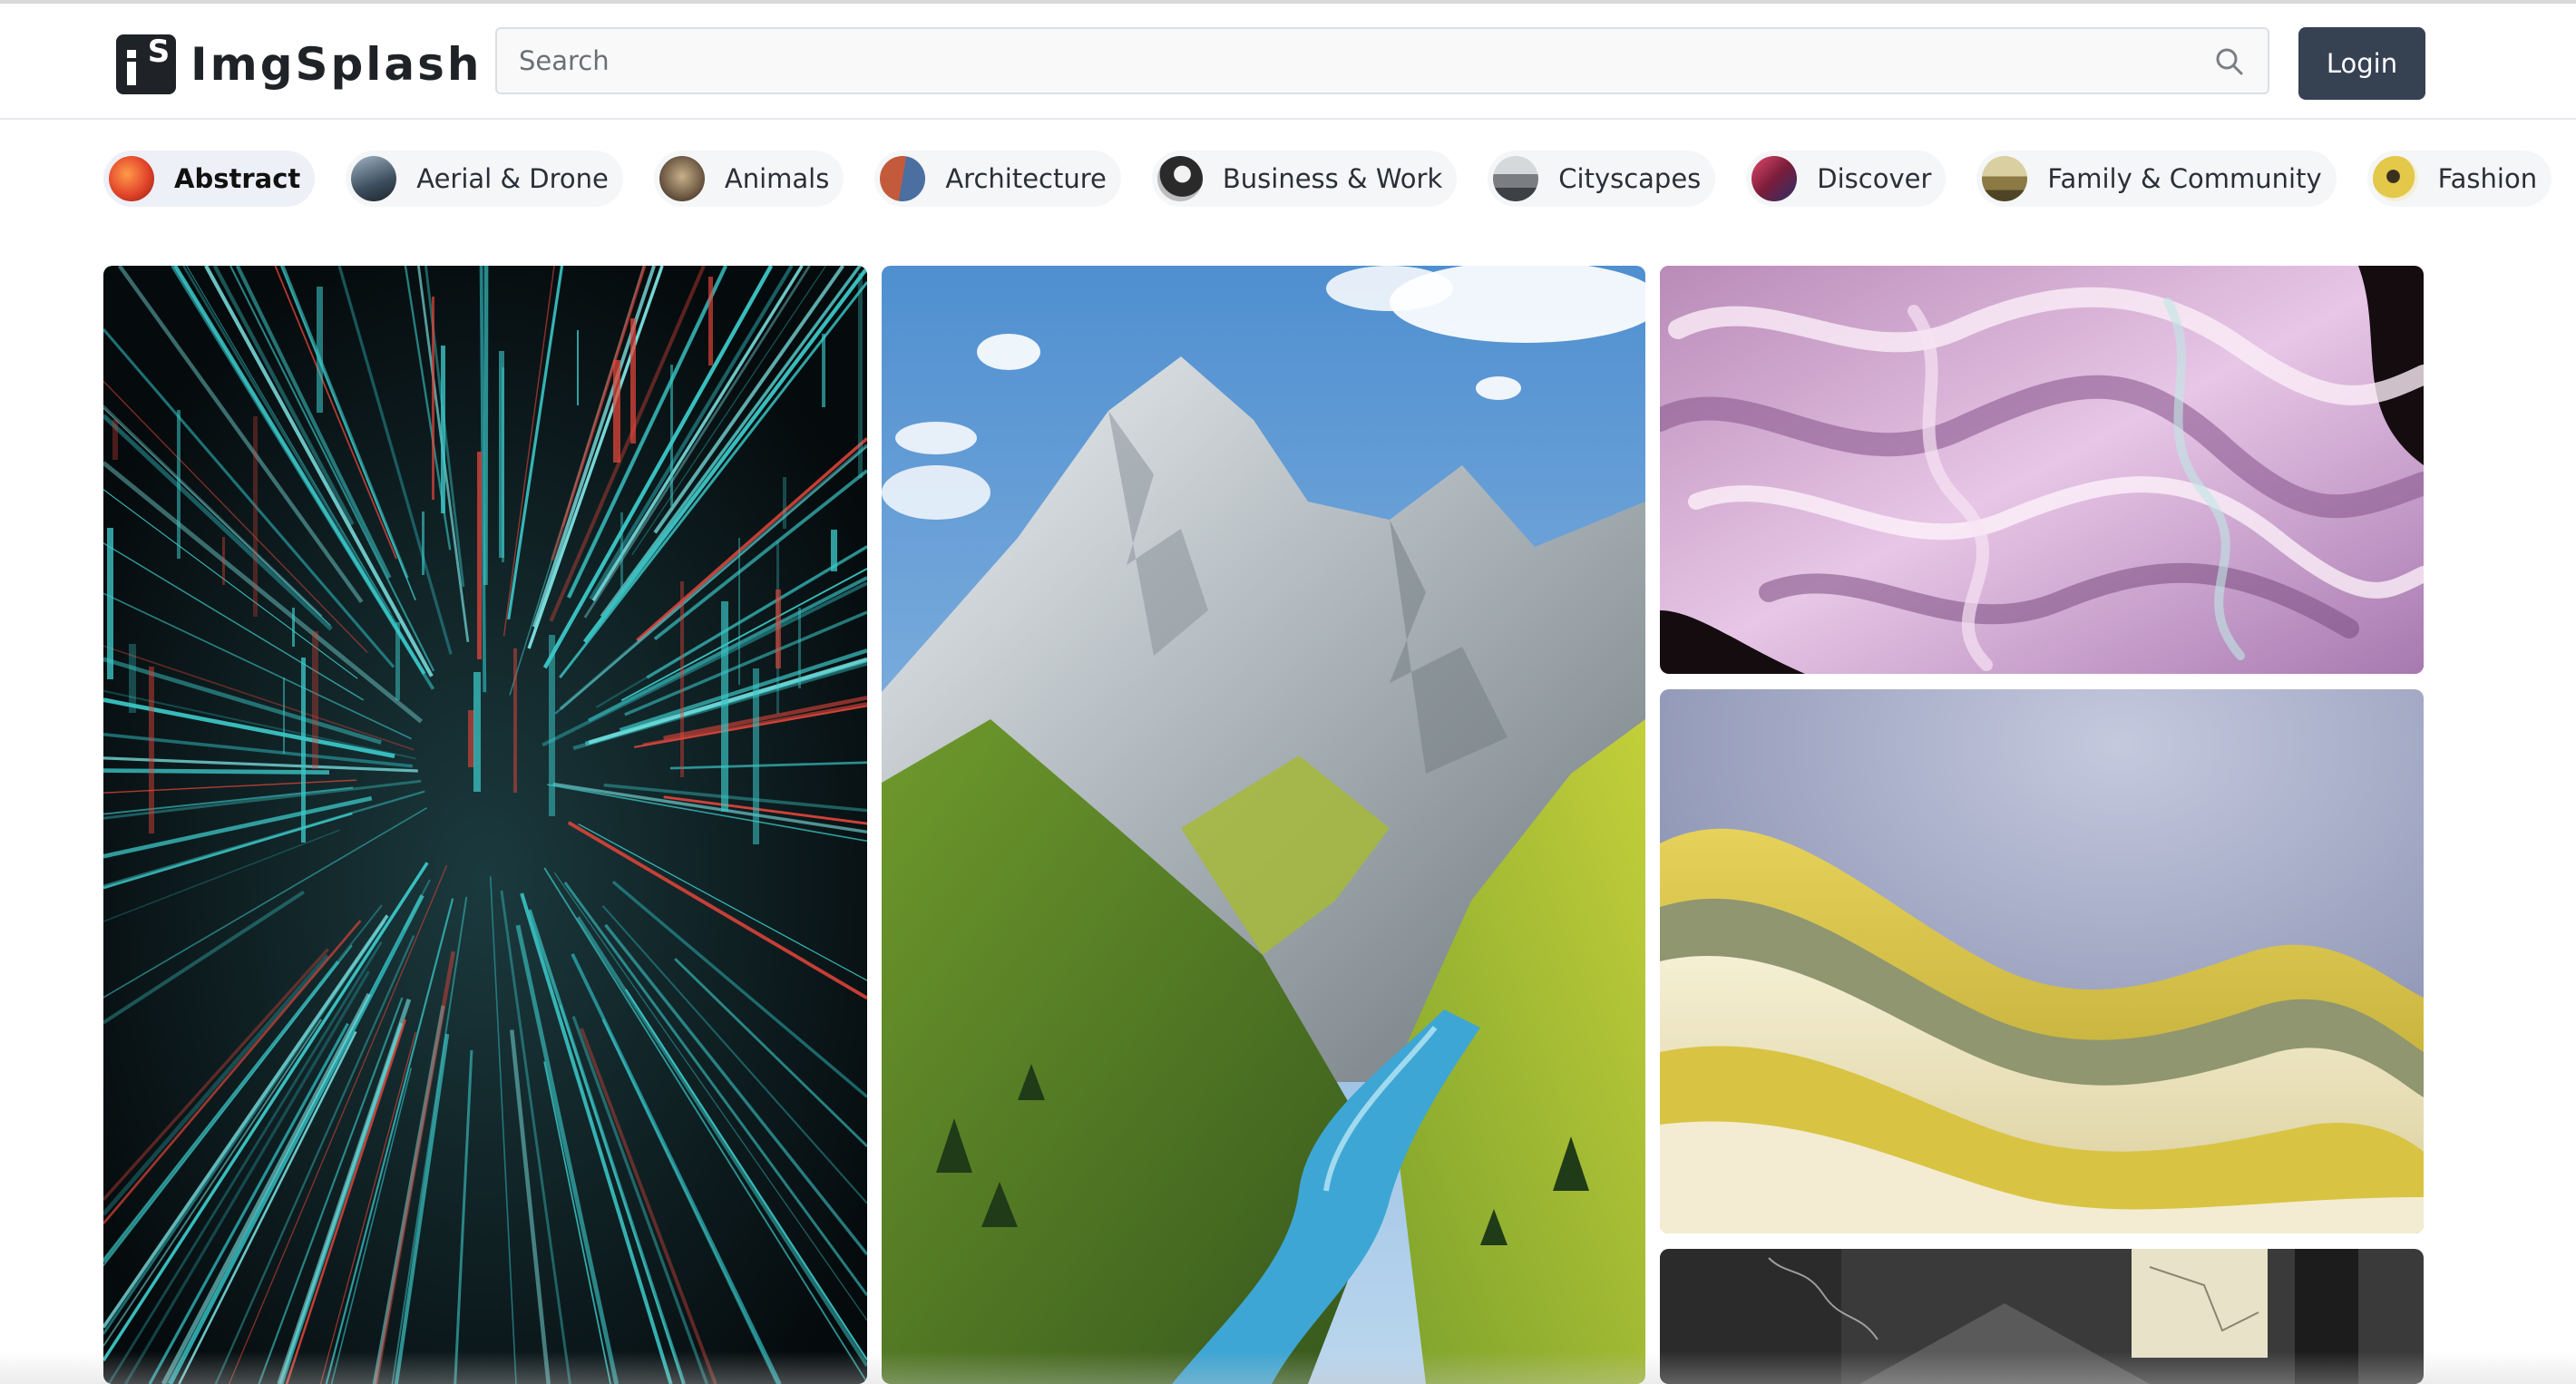 This screenshot has width=2576, height=1384. I want to click on search-icon, so click(2229, 62).